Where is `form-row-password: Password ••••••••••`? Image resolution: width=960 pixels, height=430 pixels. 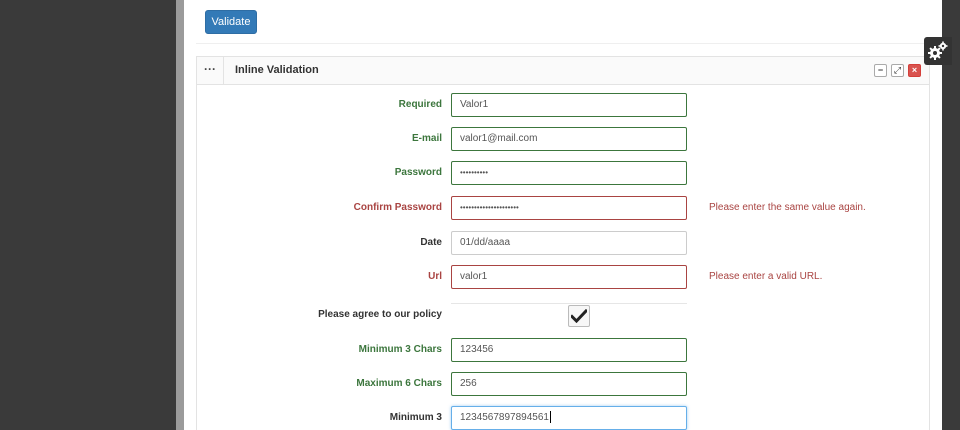
form-row-password: Password •••••••••• is located at coordinates (563, 174).